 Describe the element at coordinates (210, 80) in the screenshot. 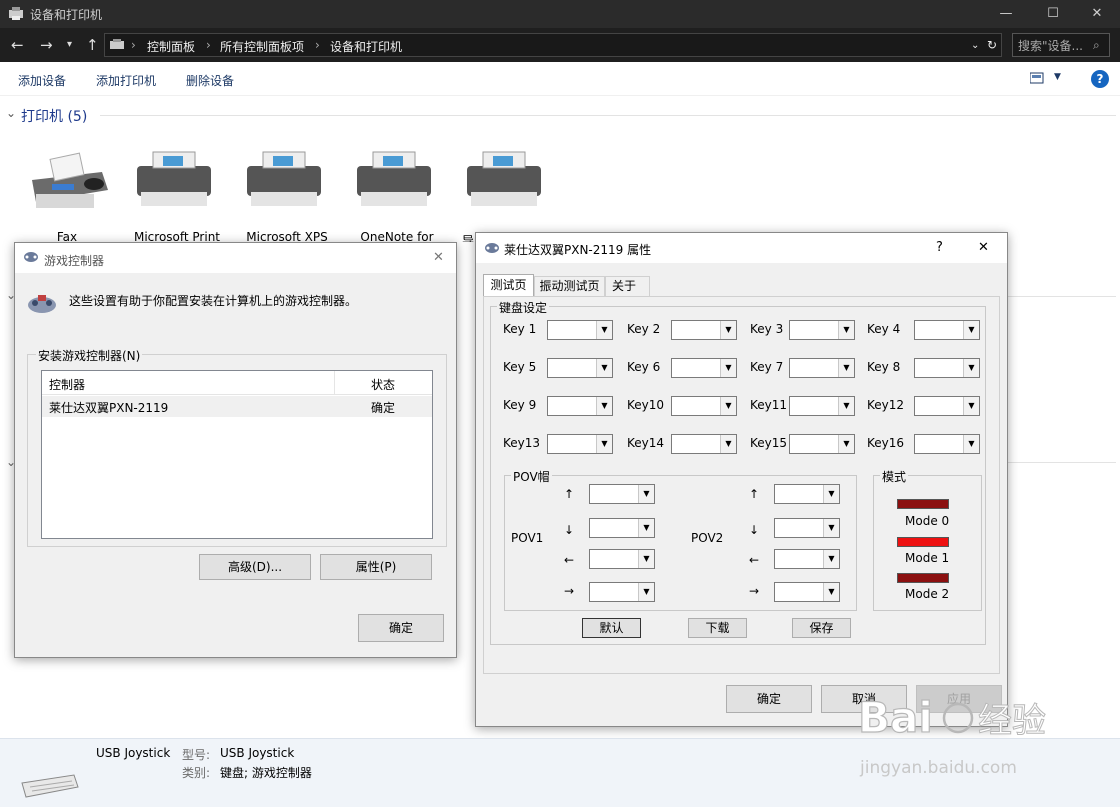

I see `remove-device-button: 删除设备` at that location.